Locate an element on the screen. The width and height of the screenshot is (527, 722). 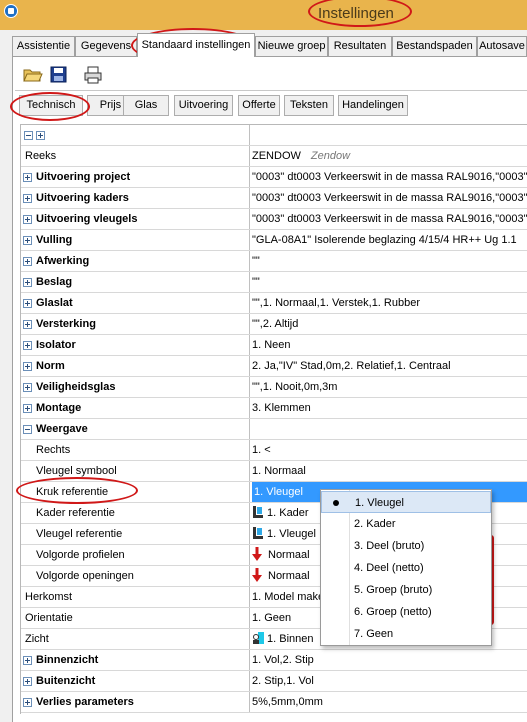
tab-nieuwe-groep: Nieuwe groep is located at coordinates (291, 46).